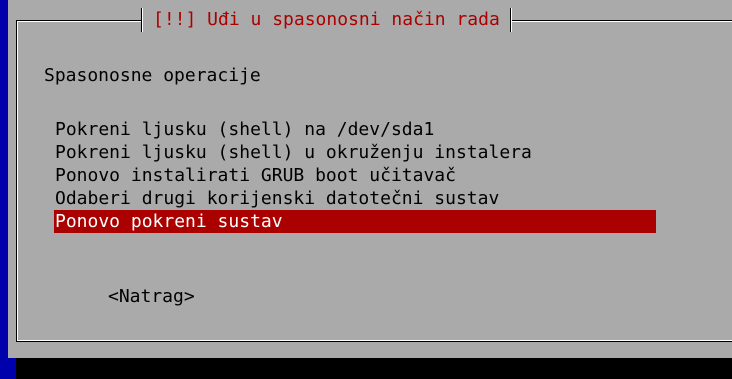 This screenshot has width=732, height=379. Describe the element at coordinates (151, 297) in the screenshot. I see `back-button: <Natrag>` at that location.